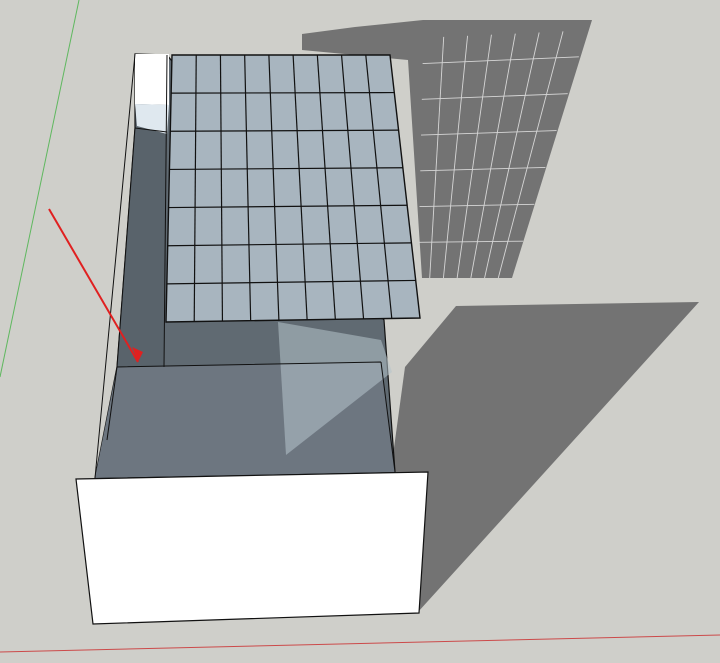 This screenshot has height=663, width=720. What do you see at coordinates (283, 92) in the screenshot?
I see `panel-grid-line` at bounding box center [283, 92].